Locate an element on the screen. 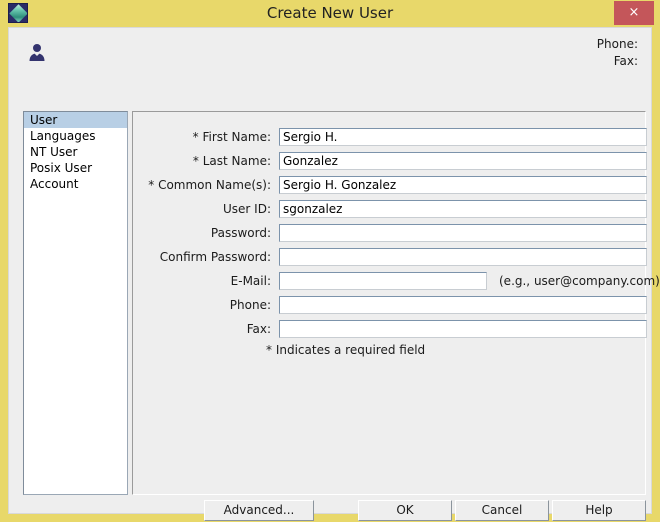  field-hint: (e.g., user@company.com) is located at coordinates (579, 281).